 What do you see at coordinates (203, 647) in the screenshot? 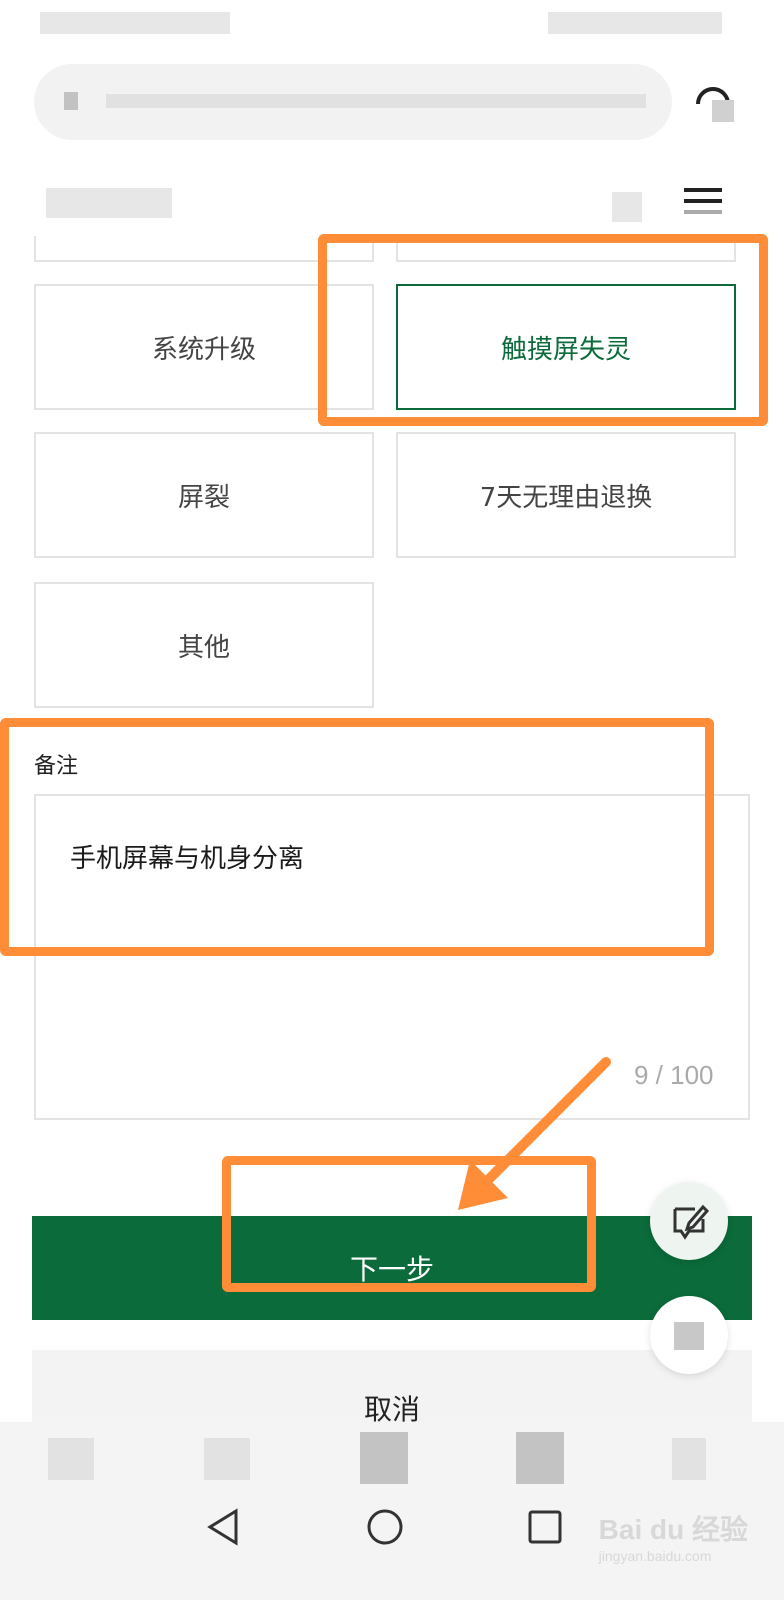
I see `option-label: 其他` at bounding box center [203, 647].